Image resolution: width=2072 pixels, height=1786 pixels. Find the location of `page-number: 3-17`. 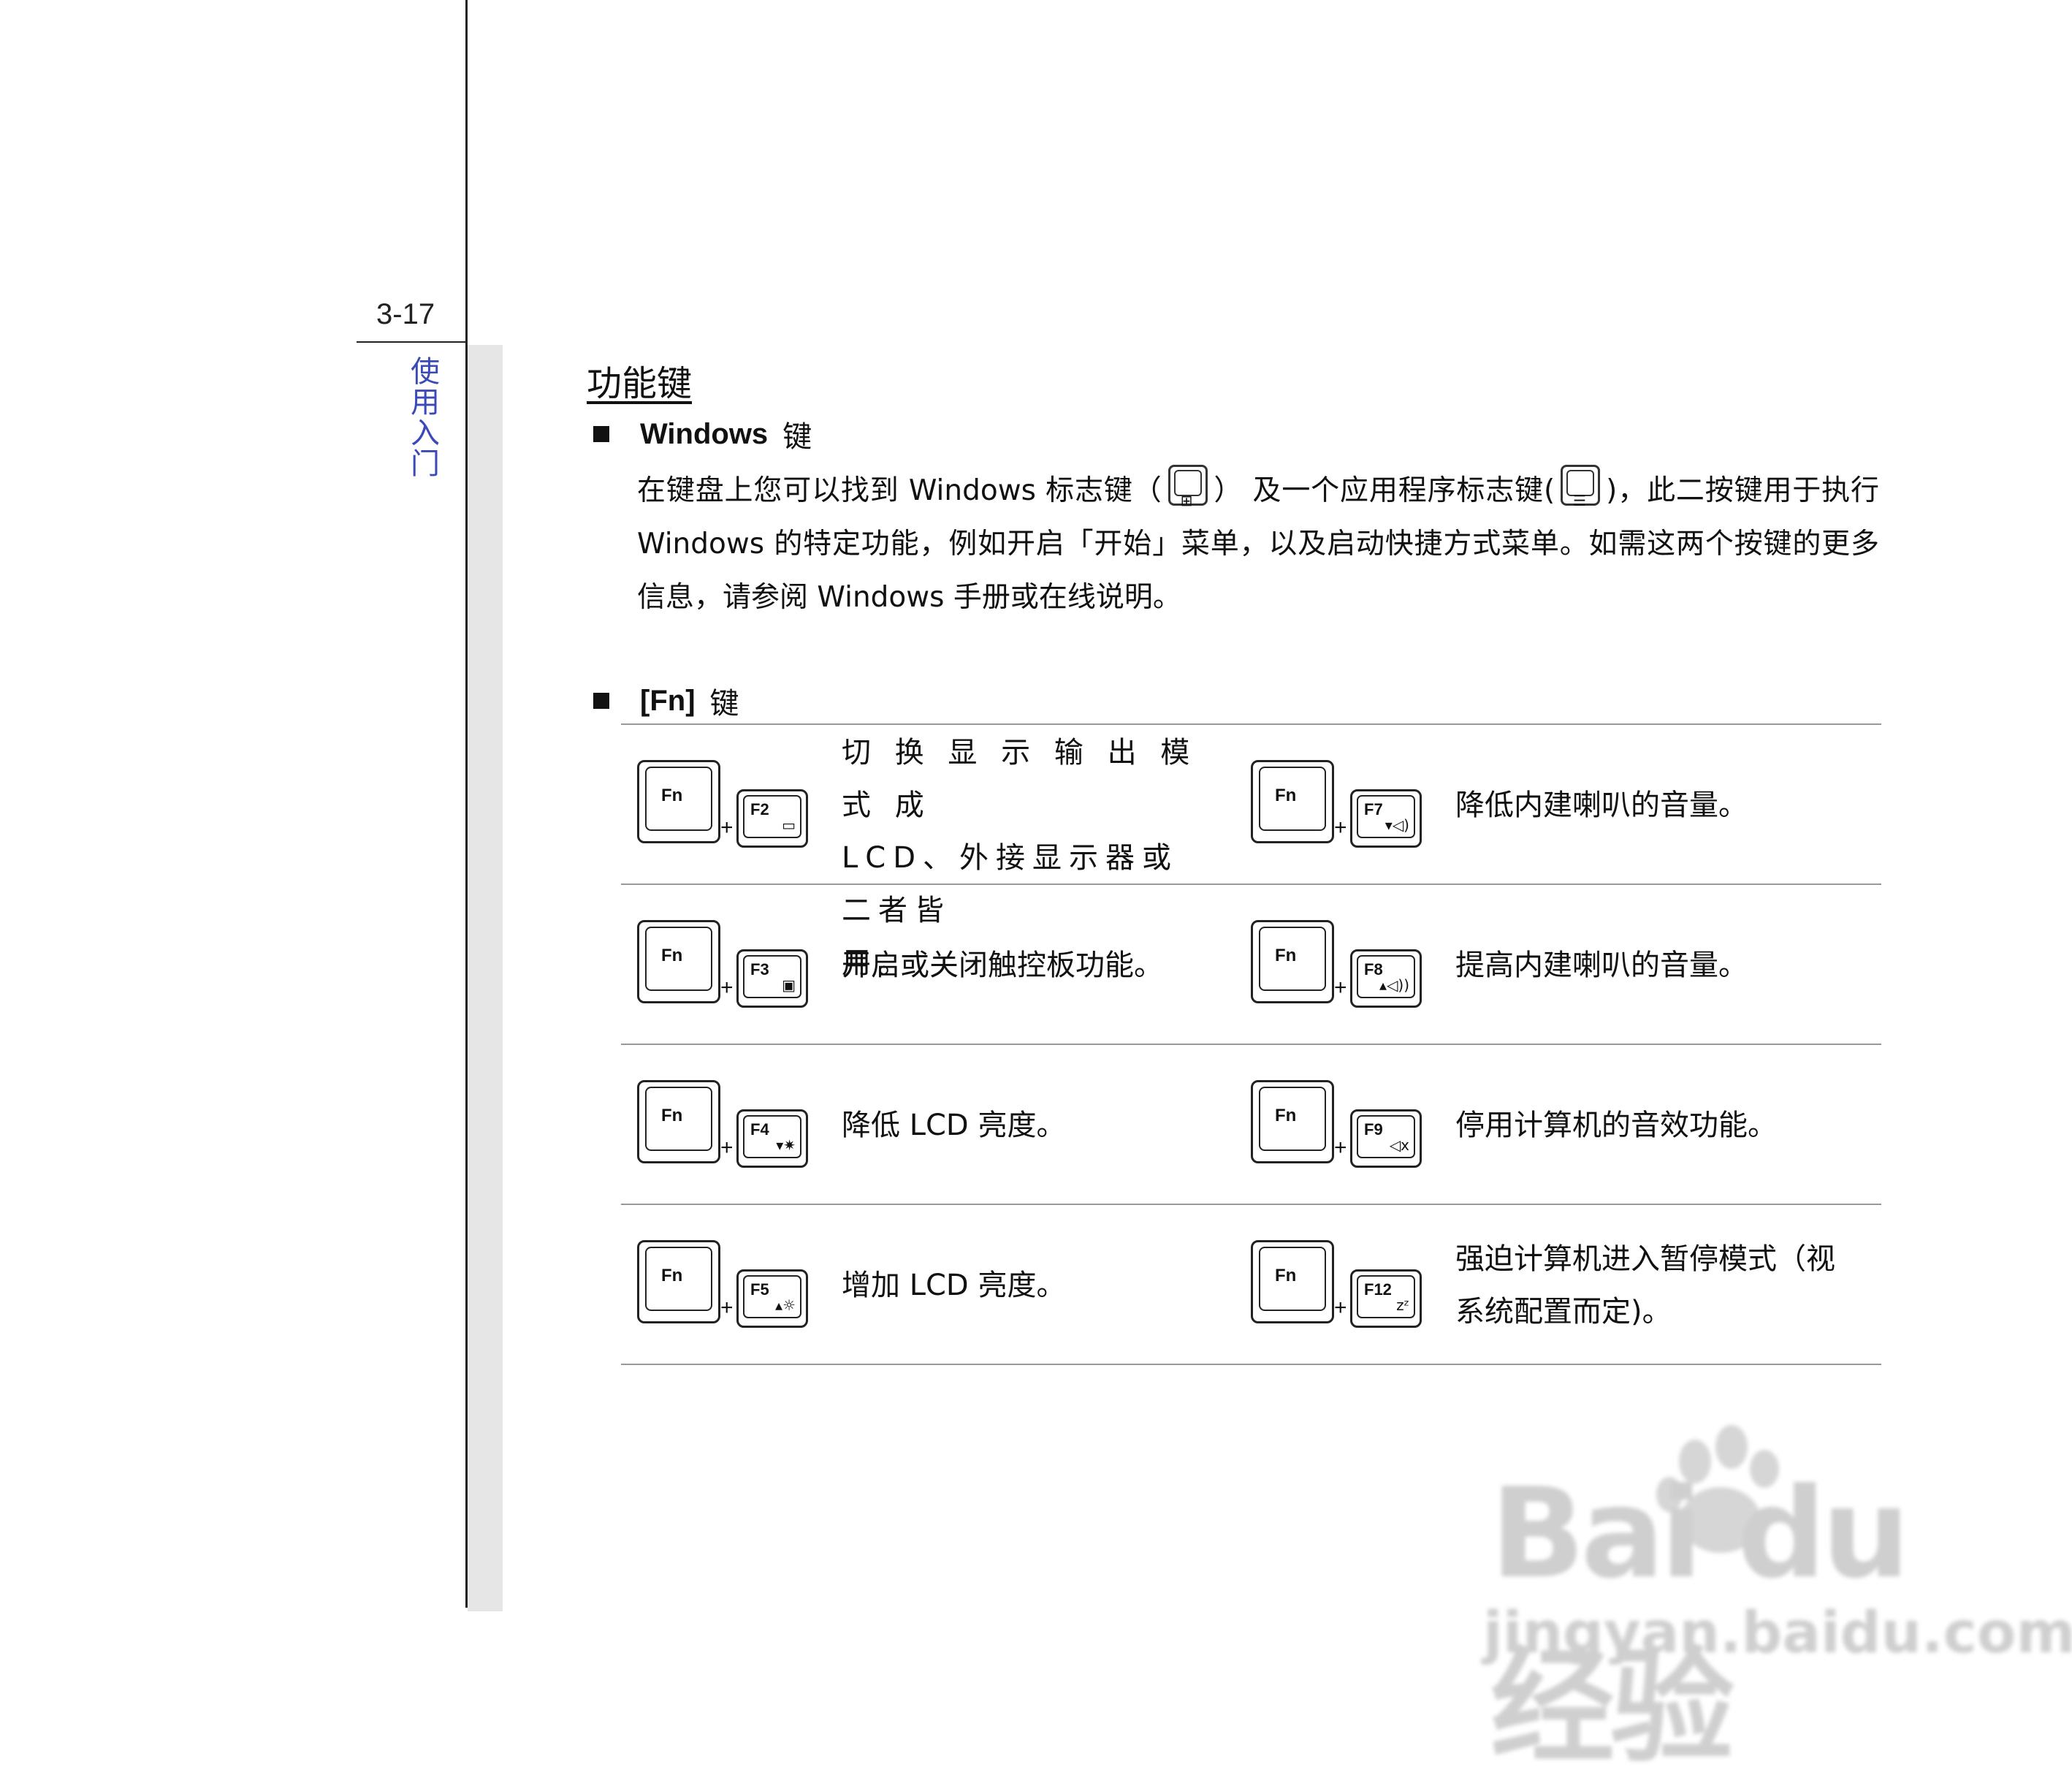

page-number: 3-17 is located at coordinates (405, 314).